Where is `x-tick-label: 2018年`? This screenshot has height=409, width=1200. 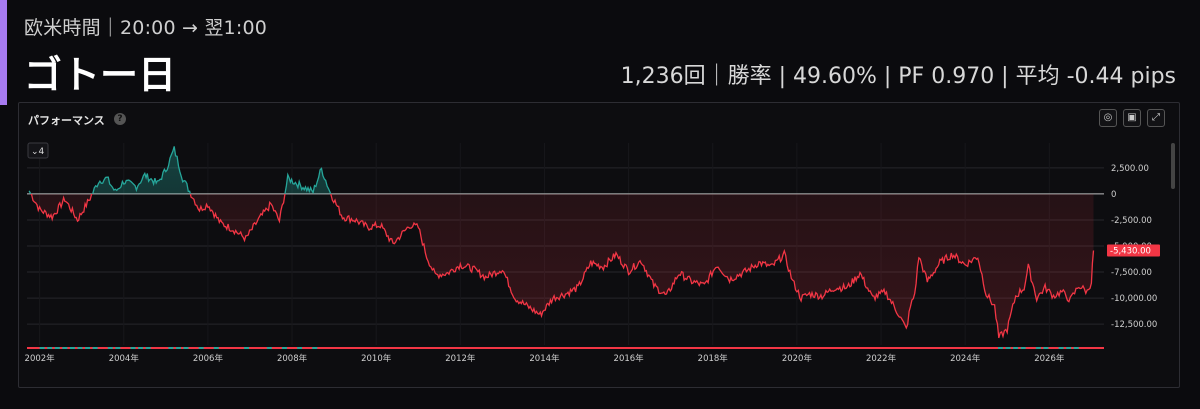
x-tick-label: 2018年 is located at coordinates (713, 358).